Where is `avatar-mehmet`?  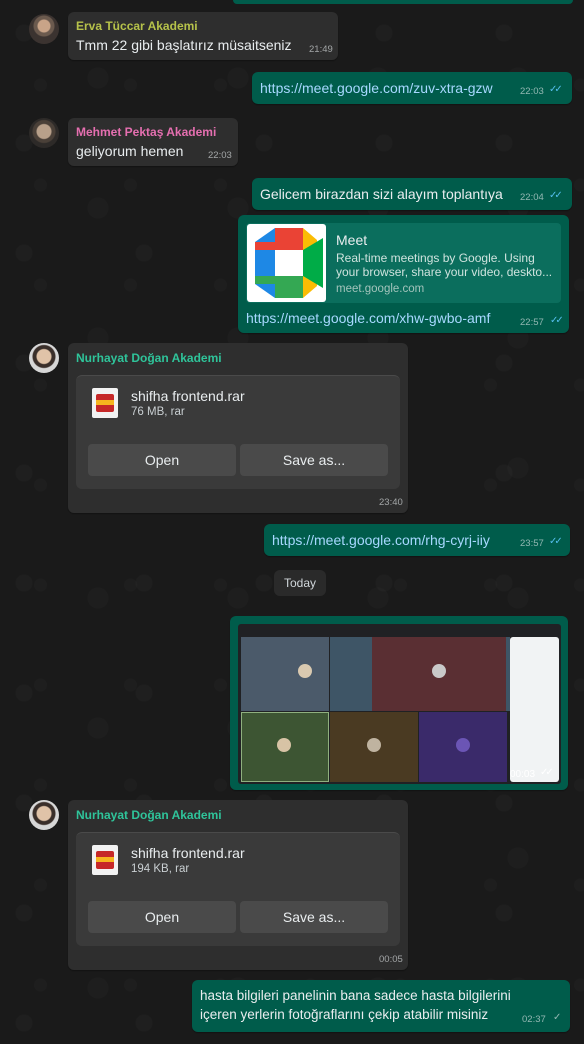
avatar-mehmet is located at coordinates (44, 133).